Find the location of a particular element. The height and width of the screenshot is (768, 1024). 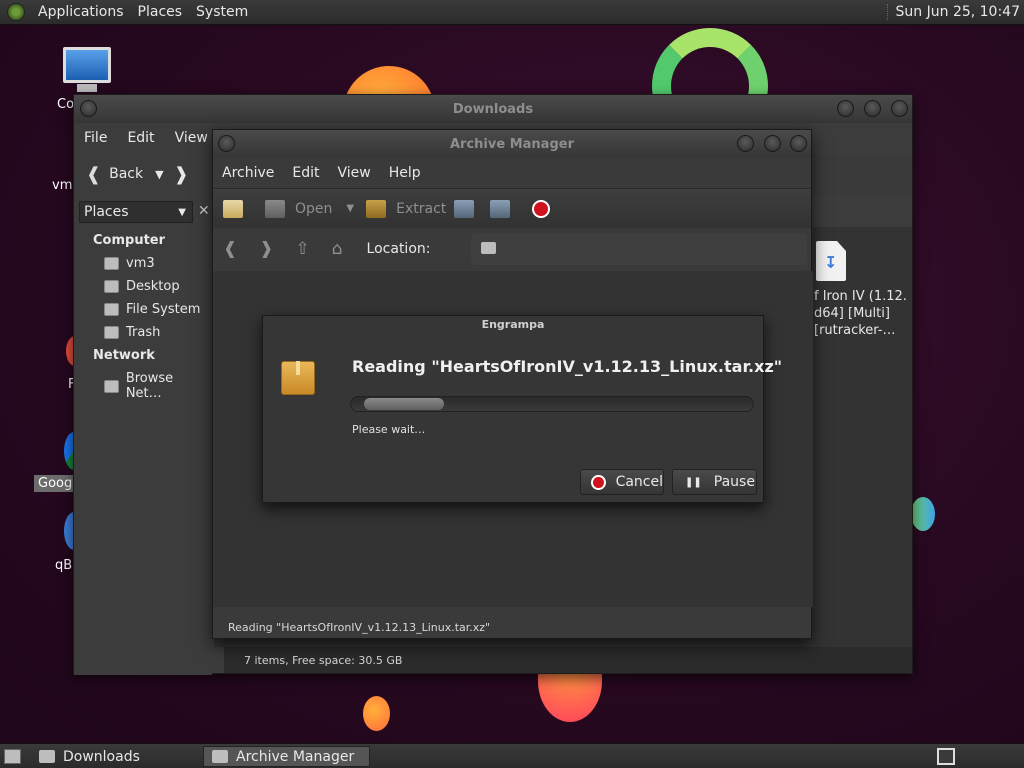

archive-menu: Archive is located at coordinates (248, 173).